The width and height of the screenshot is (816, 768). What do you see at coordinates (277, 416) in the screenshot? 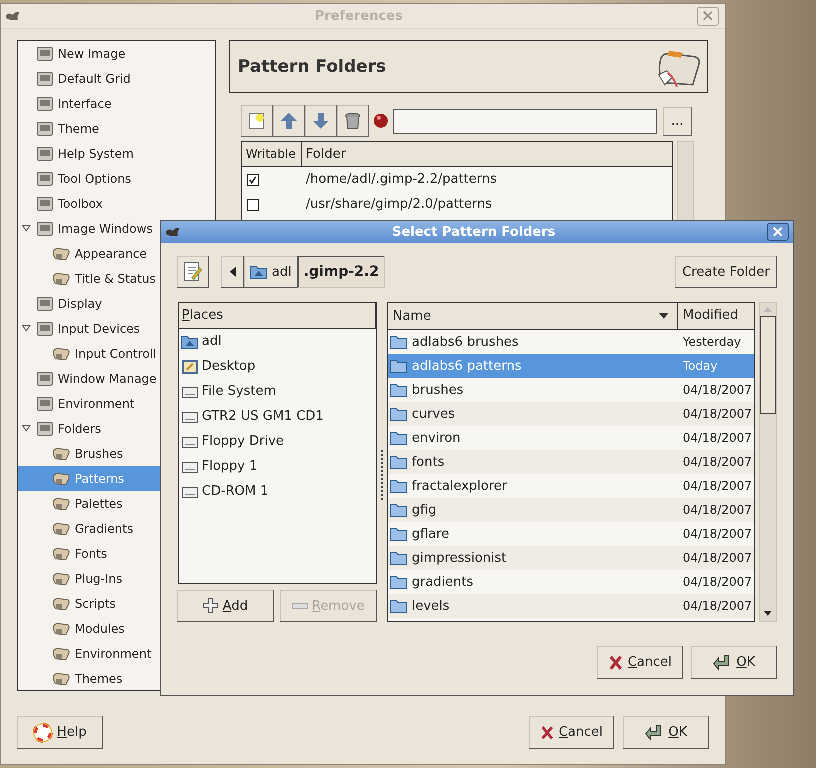
I see `place-item: GTR2 US GM1 CD1` at bounding box center [277, 416].